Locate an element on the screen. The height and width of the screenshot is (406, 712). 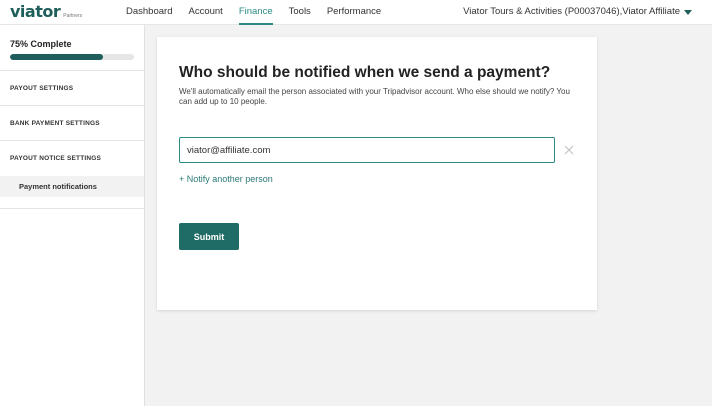
close-icon is located at coordinates (569, 150).